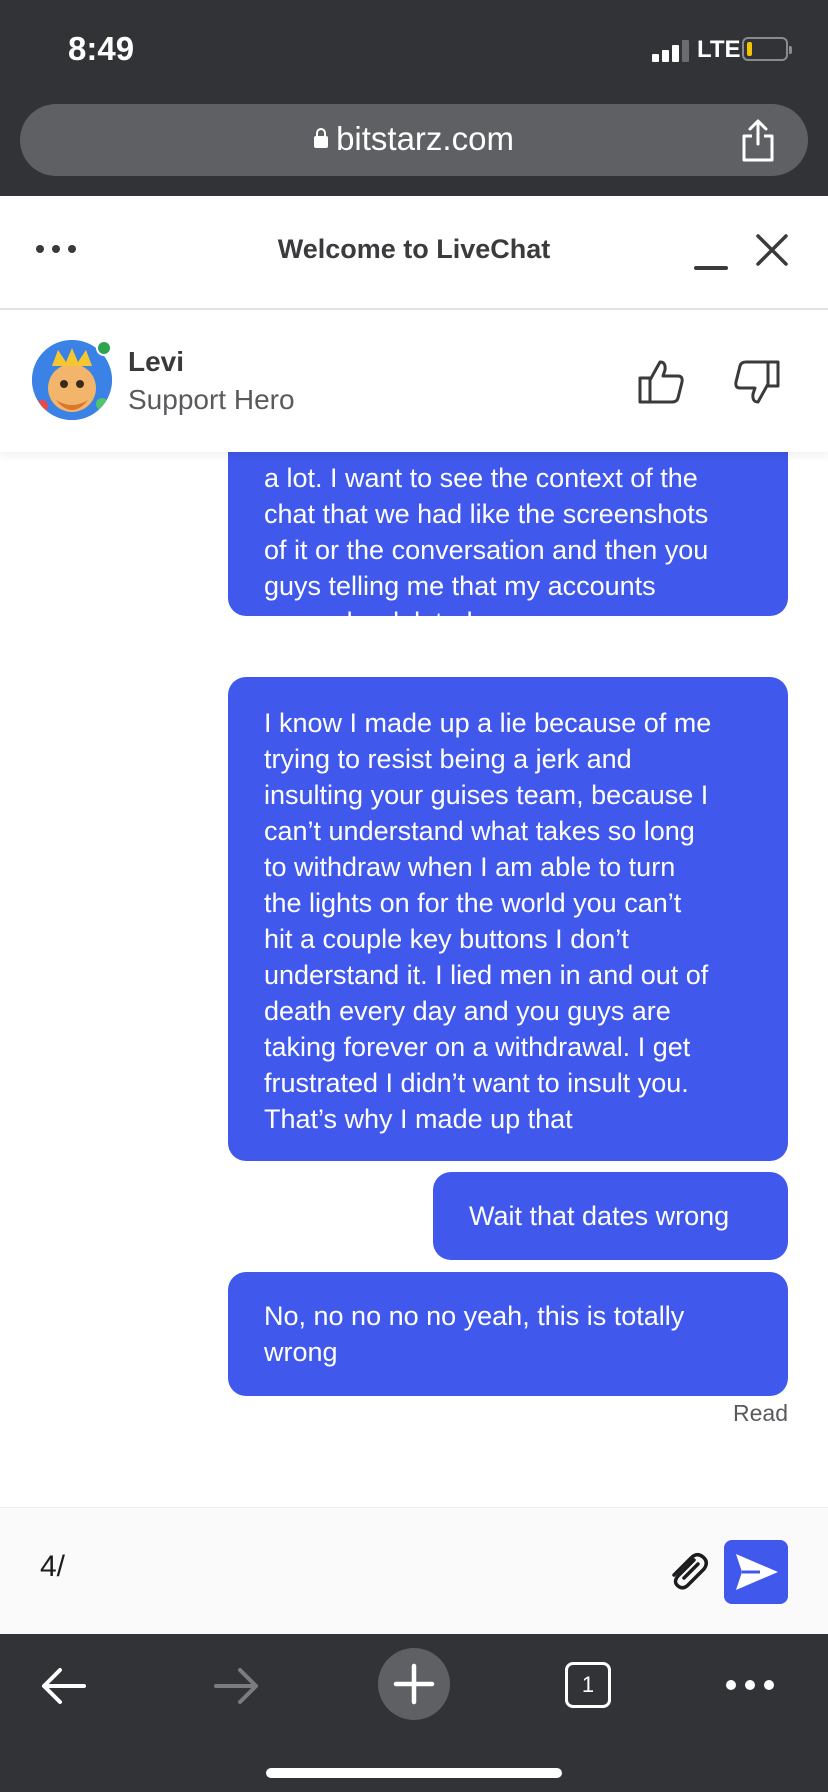 The image size is (828, 1792). Describe the element at coordinates (610, 1216) in the screenshot. I see `message-bubble: Wait that dates wrong` at that location.